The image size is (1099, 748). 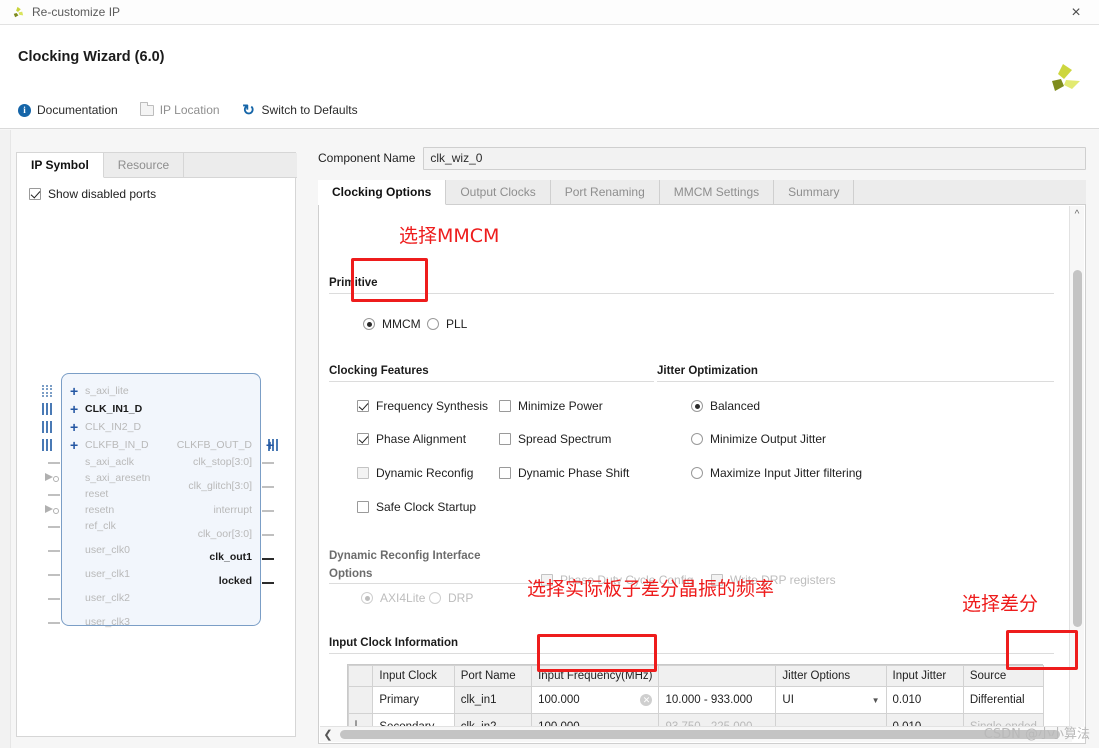 I want to click on th-jitter-options: Jitter Options, so click(x=831, y=676).